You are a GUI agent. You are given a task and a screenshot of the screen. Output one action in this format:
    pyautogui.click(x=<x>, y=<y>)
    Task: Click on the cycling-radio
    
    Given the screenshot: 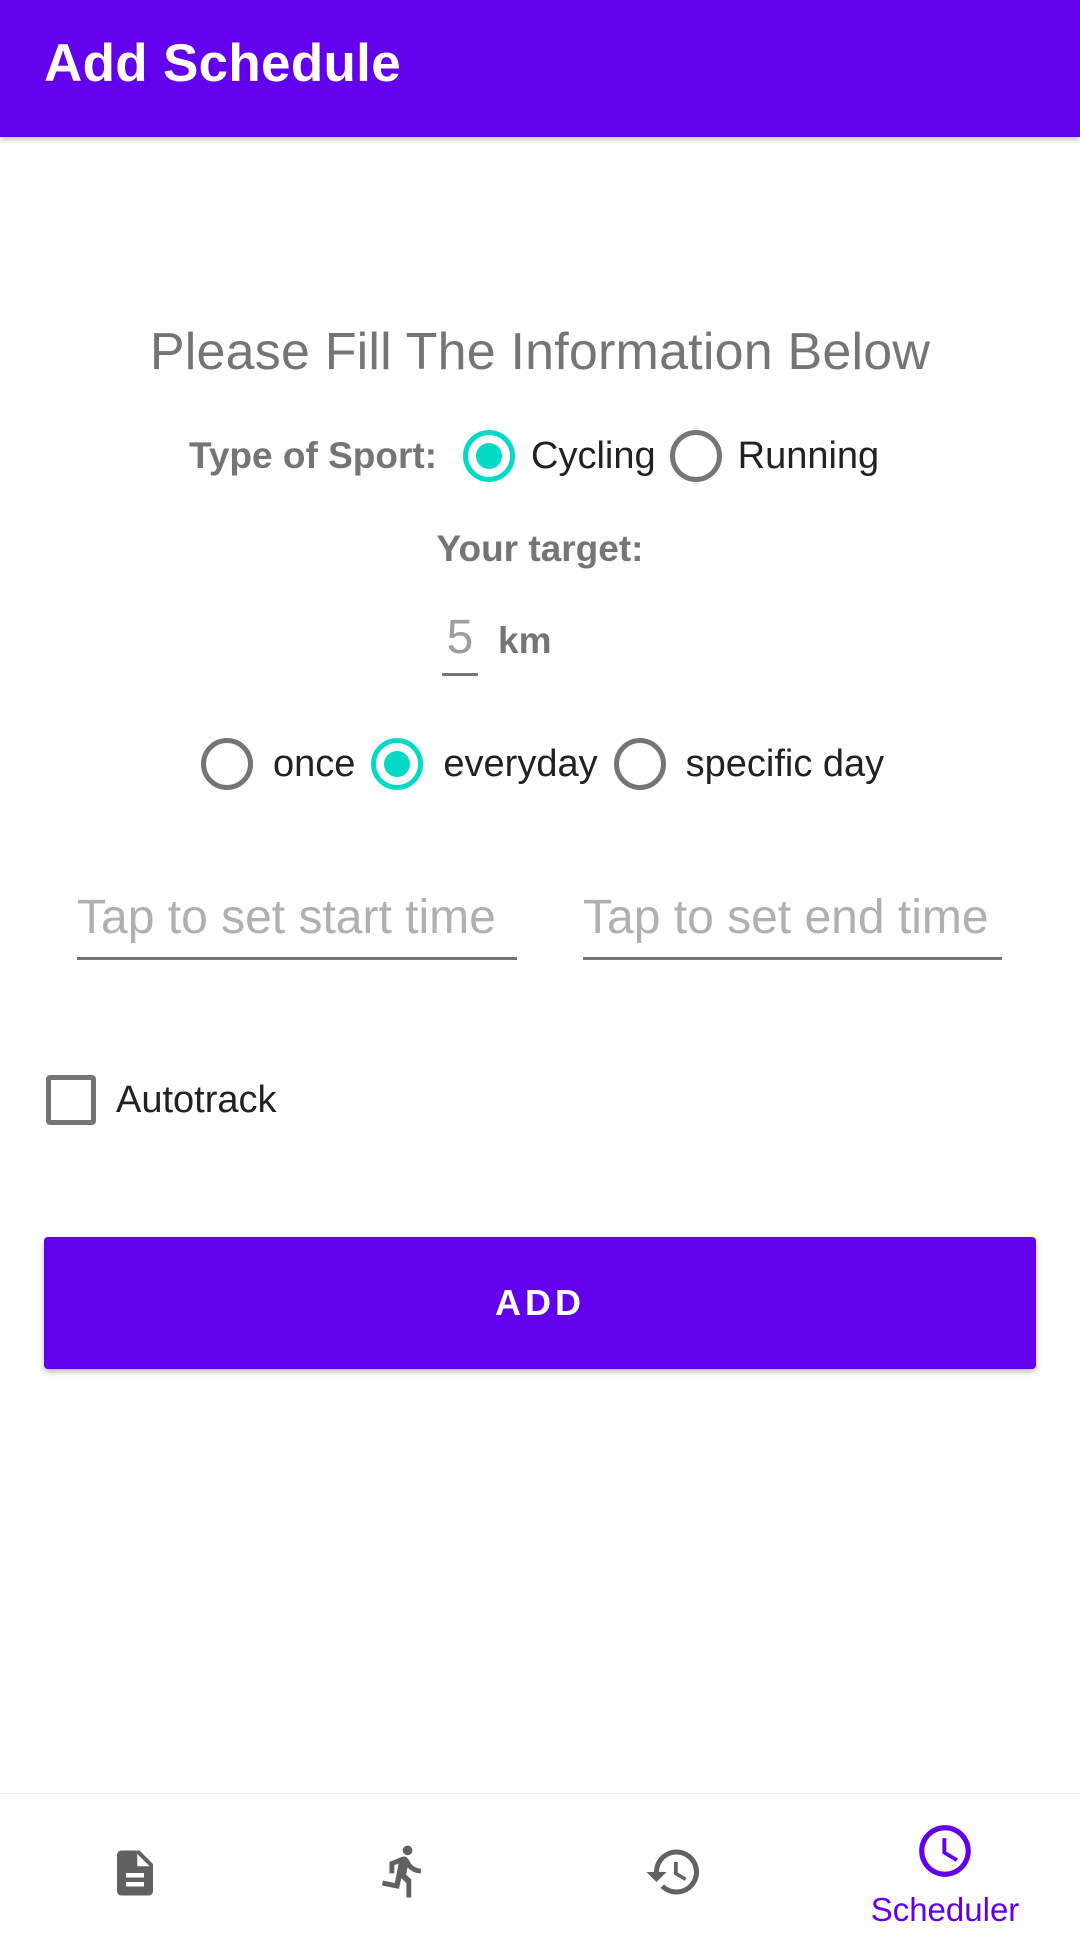 What is the action you would take?
    pyautogui.click(x=489, y=456)
    